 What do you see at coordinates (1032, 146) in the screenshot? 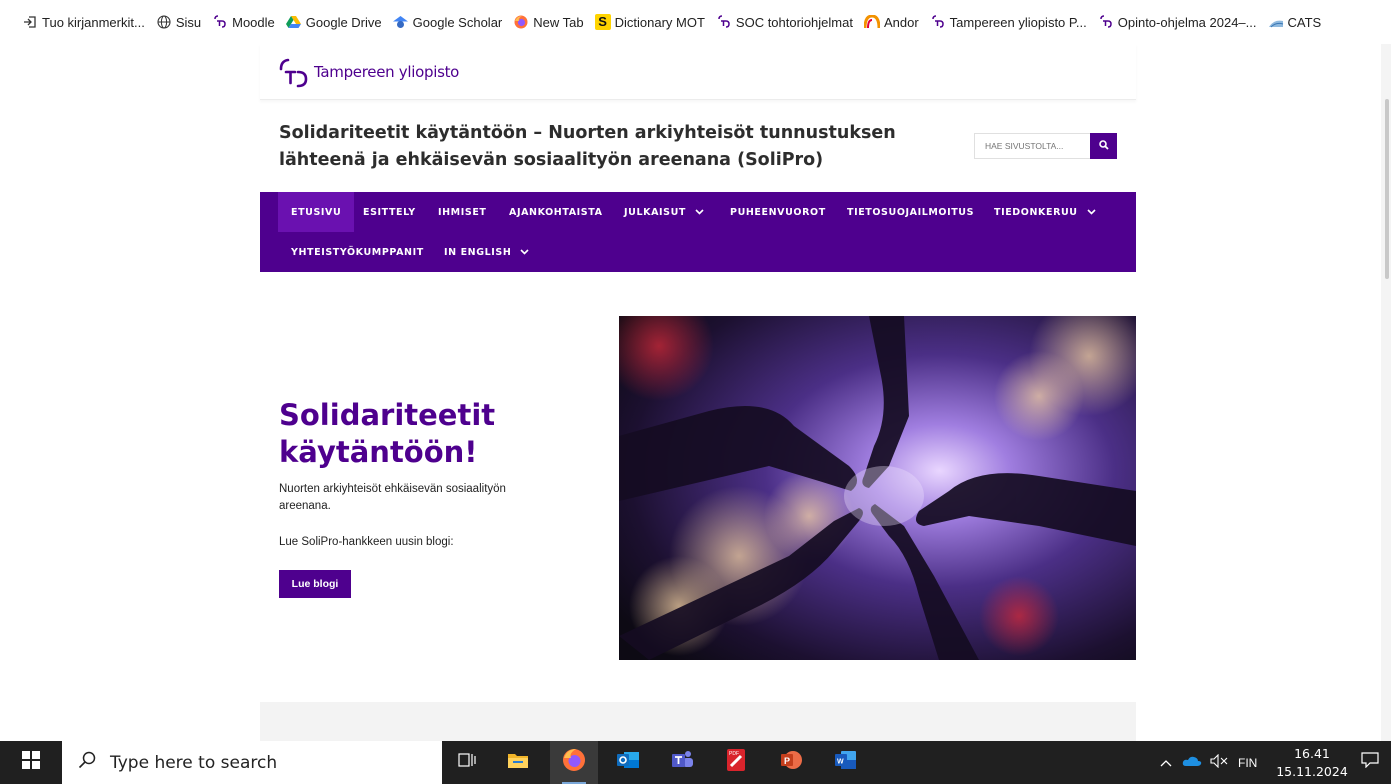
I see `search-input` at bounding box center [1032, 146].